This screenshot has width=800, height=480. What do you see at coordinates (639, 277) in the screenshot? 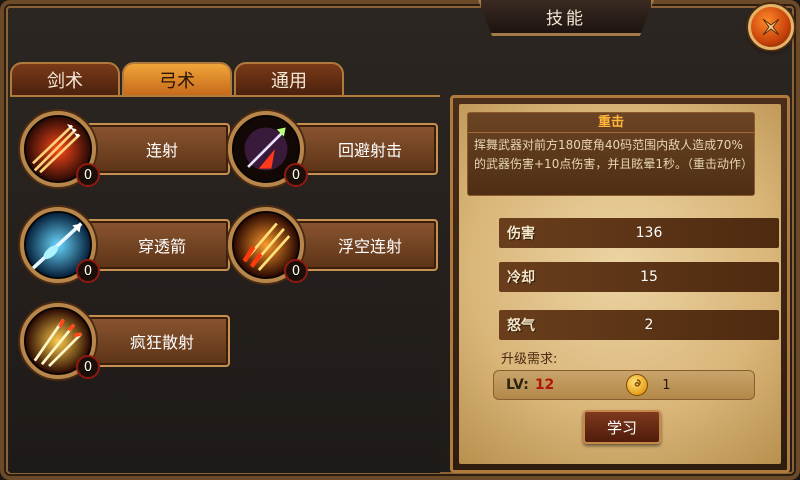
I see `stat-row-cooldown: 冷却 15` at bounding box center [639, 277].